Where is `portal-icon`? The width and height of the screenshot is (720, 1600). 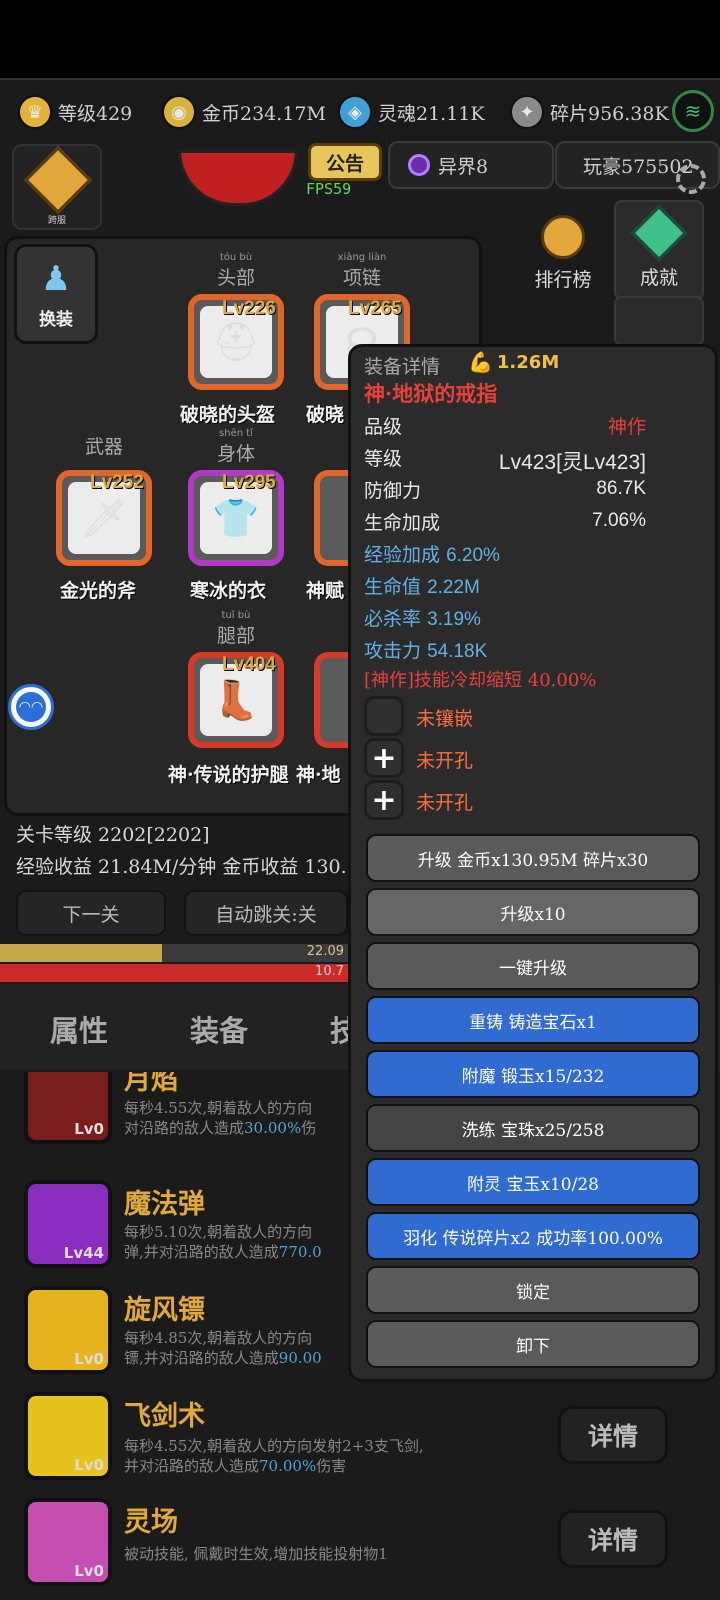 portal-icon is located at coordinates (419, 165).